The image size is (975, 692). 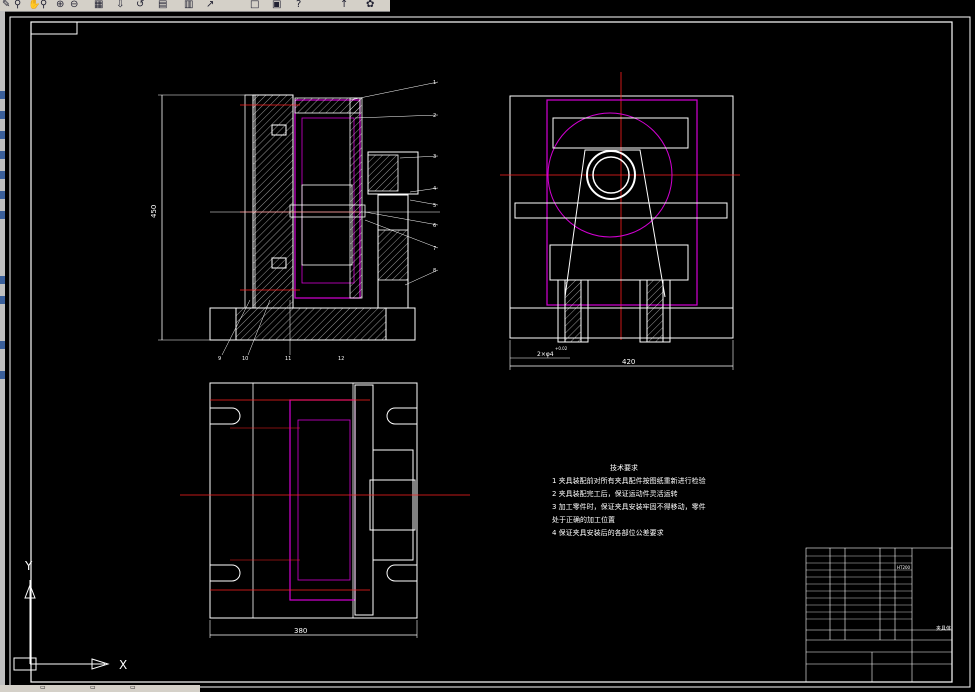 I want to click on balloon-5: 5, so click(x=434, y=206).